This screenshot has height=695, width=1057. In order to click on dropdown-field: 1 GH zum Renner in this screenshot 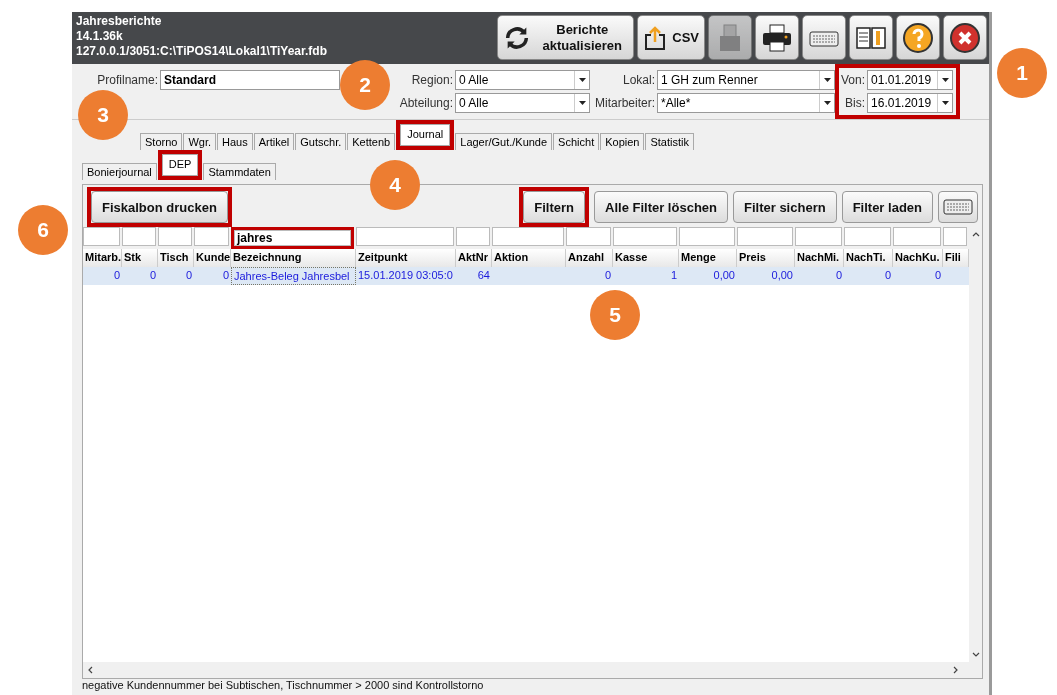, I will do `click(746, 80)`.